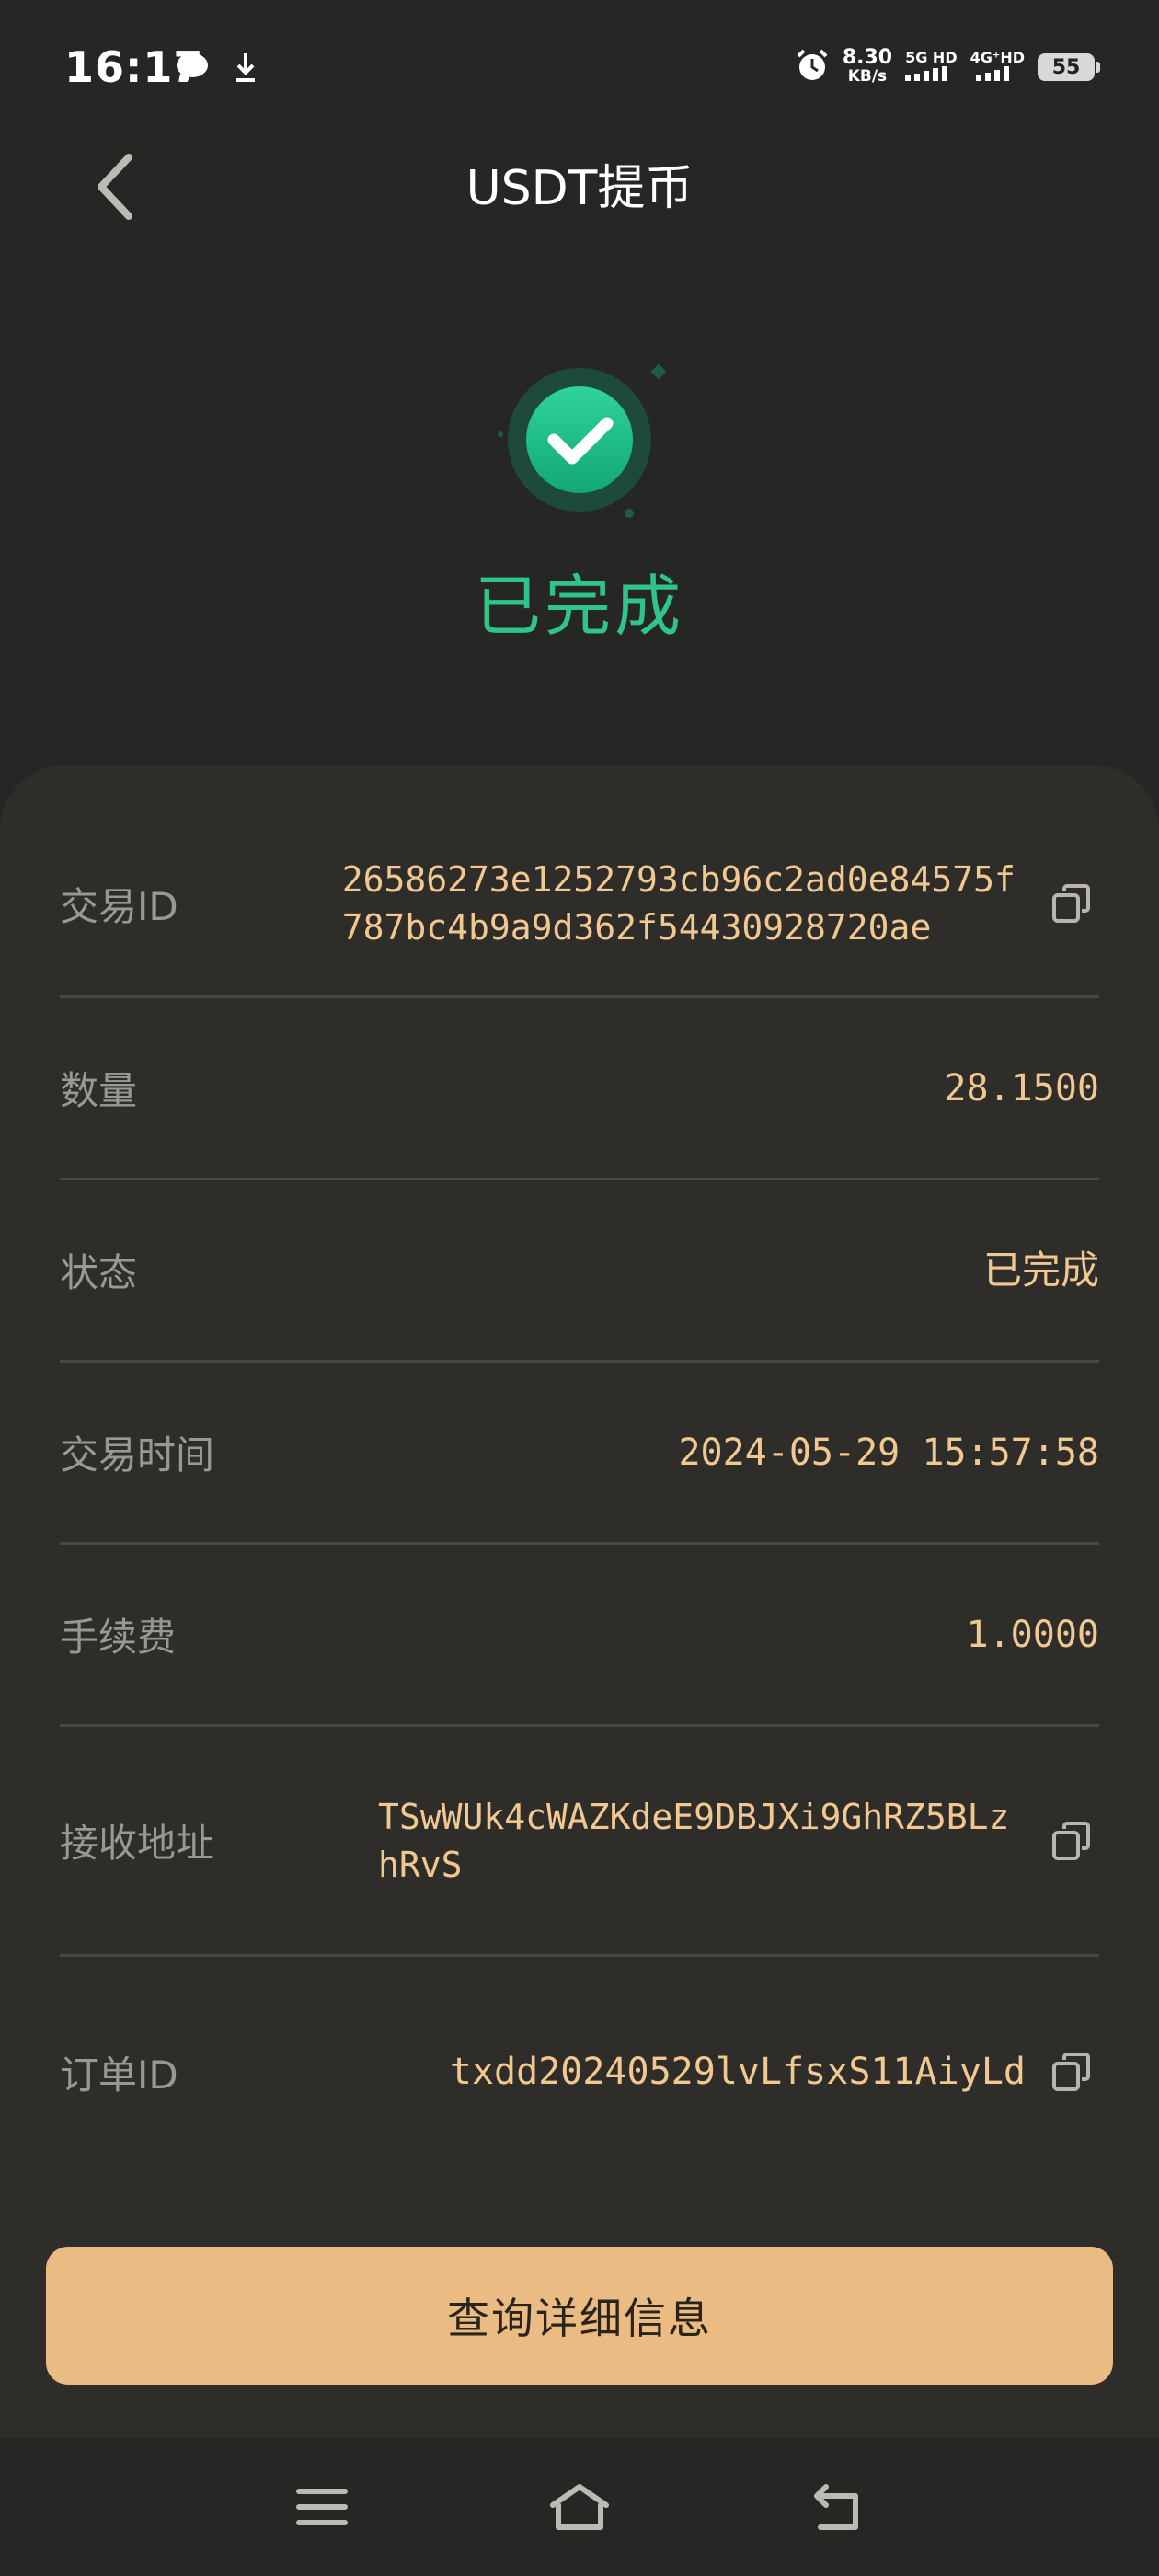  What do you see at coordinates (694, 1840) in the screenshot?
I see `address-value: TSwWUk4cWAZKdeE9DBJXi9GhRZ5BLzhRvS` at bounding box center [694, 1840].